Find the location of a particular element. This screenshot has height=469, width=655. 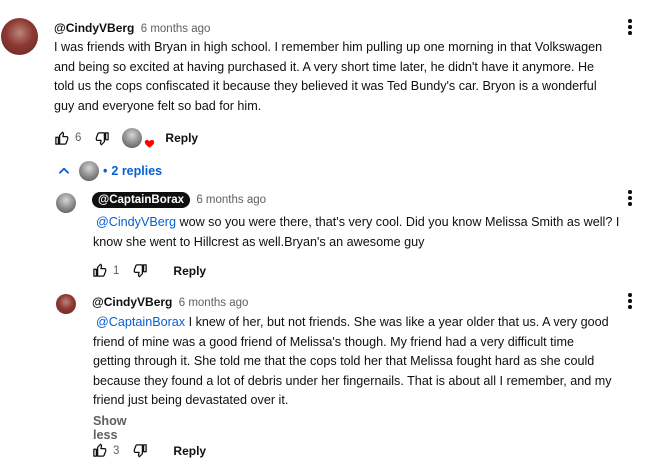

comment-time: 6 months ago is located at coordinates (176, 29).